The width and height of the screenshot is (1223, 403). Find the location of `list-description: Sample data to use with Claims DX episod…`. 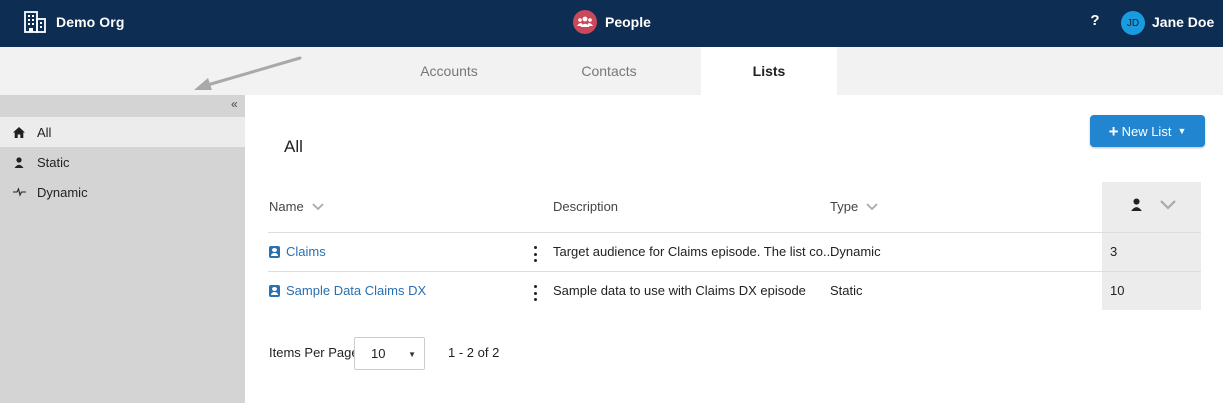

list-description: Sample data to use with Claims DX episod… is located at coordinates (679, 290).